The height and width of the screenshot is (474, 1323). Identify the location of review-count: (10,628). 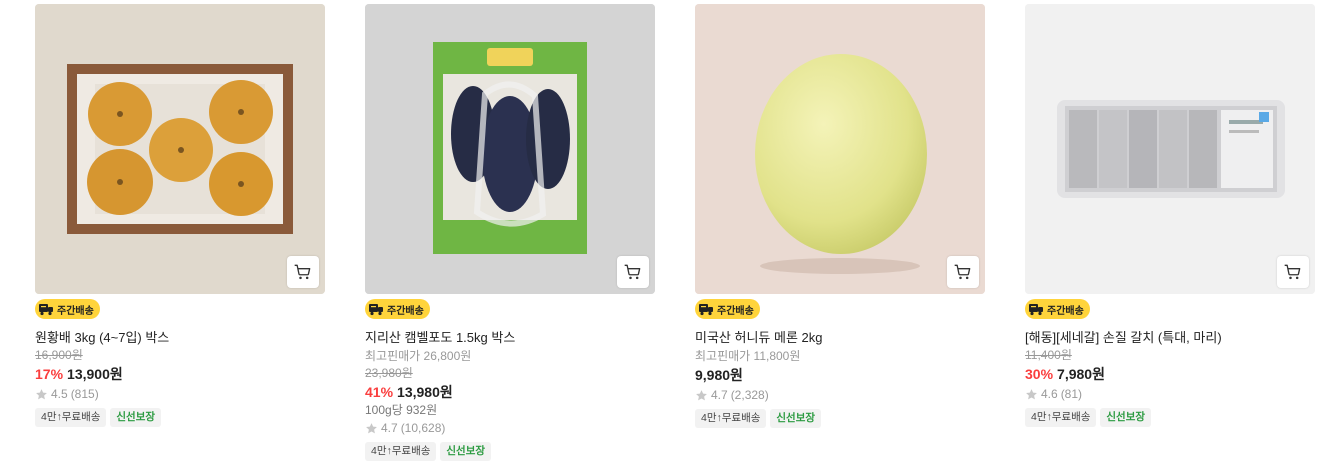
(423, 428).